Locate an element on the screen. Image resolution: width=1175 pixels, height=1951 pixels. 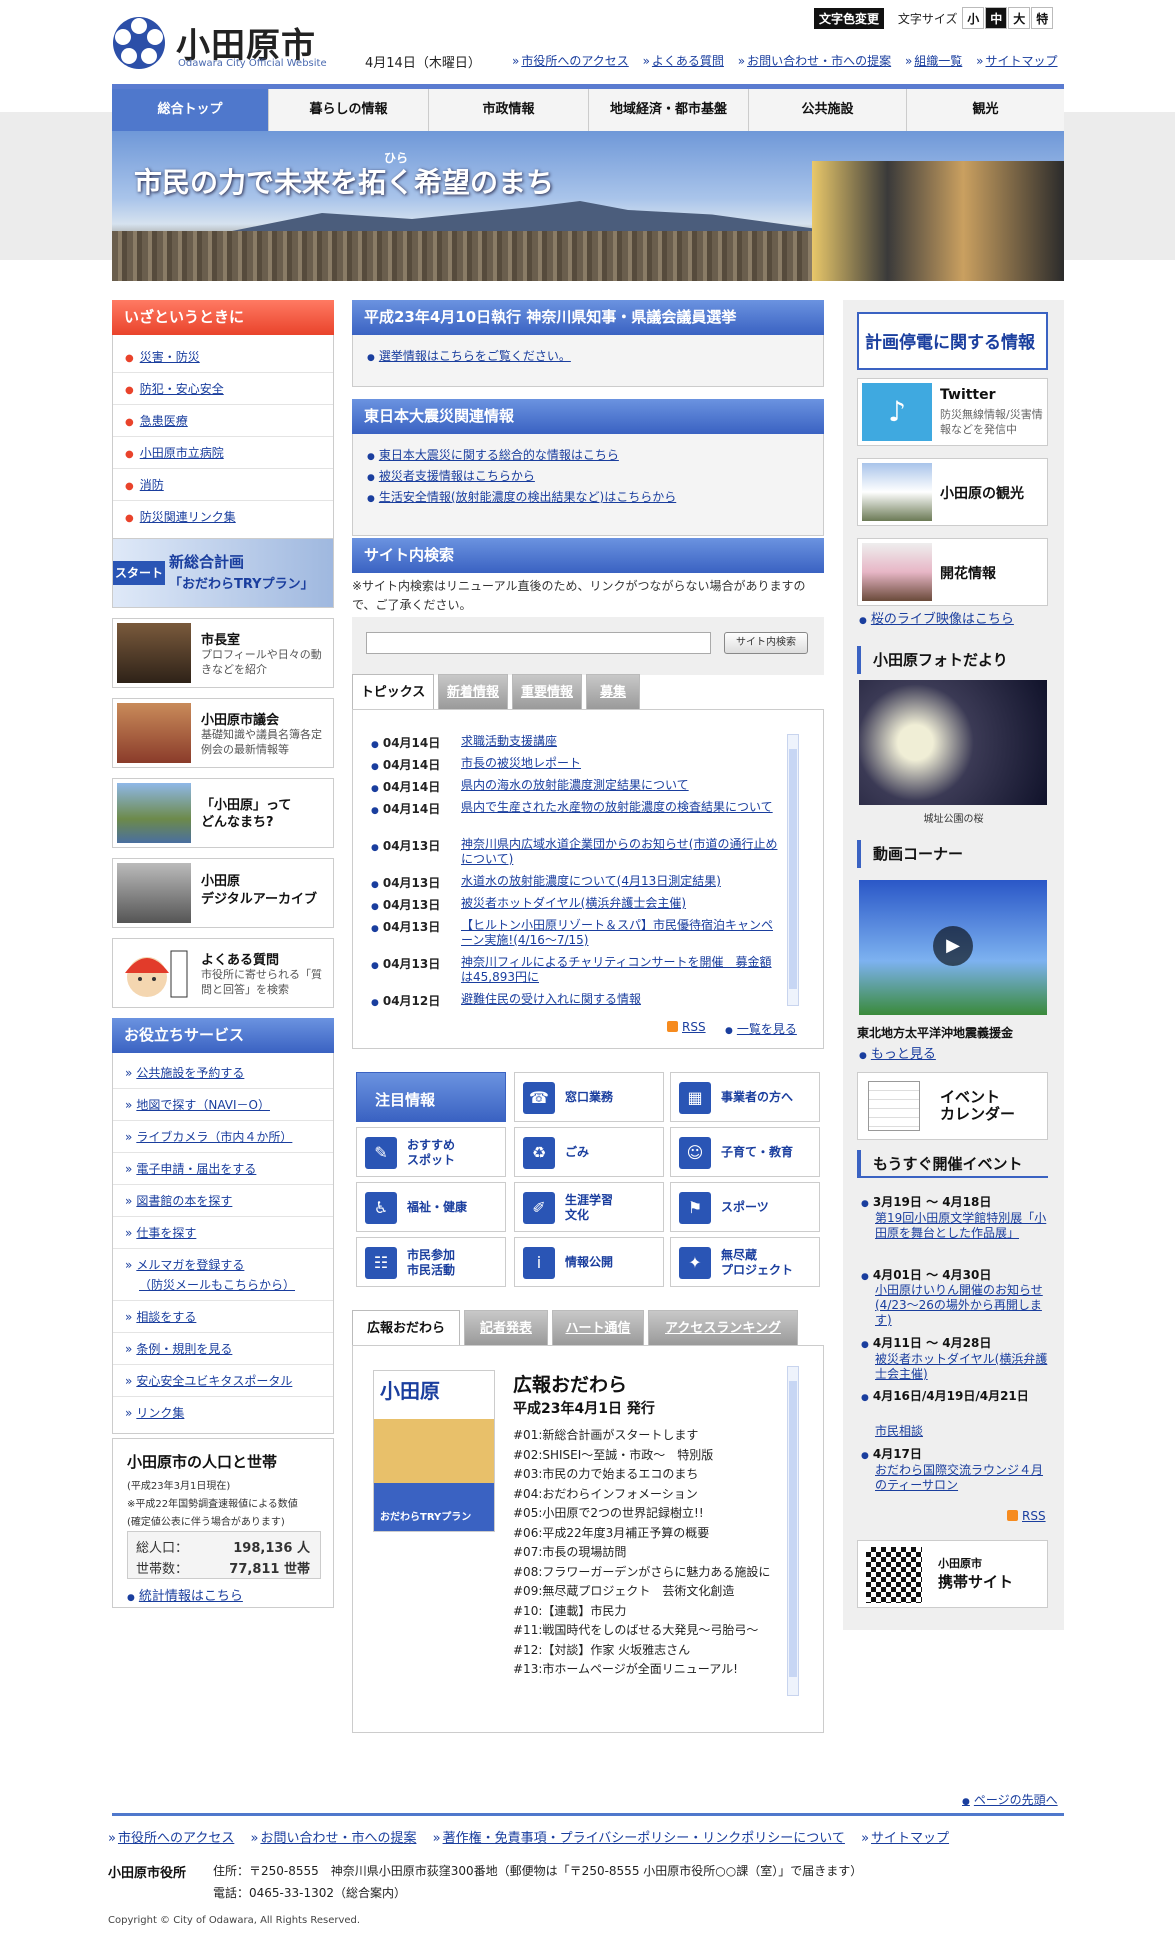
tab-important: 重要情報 is located at coordinates (547, 692).